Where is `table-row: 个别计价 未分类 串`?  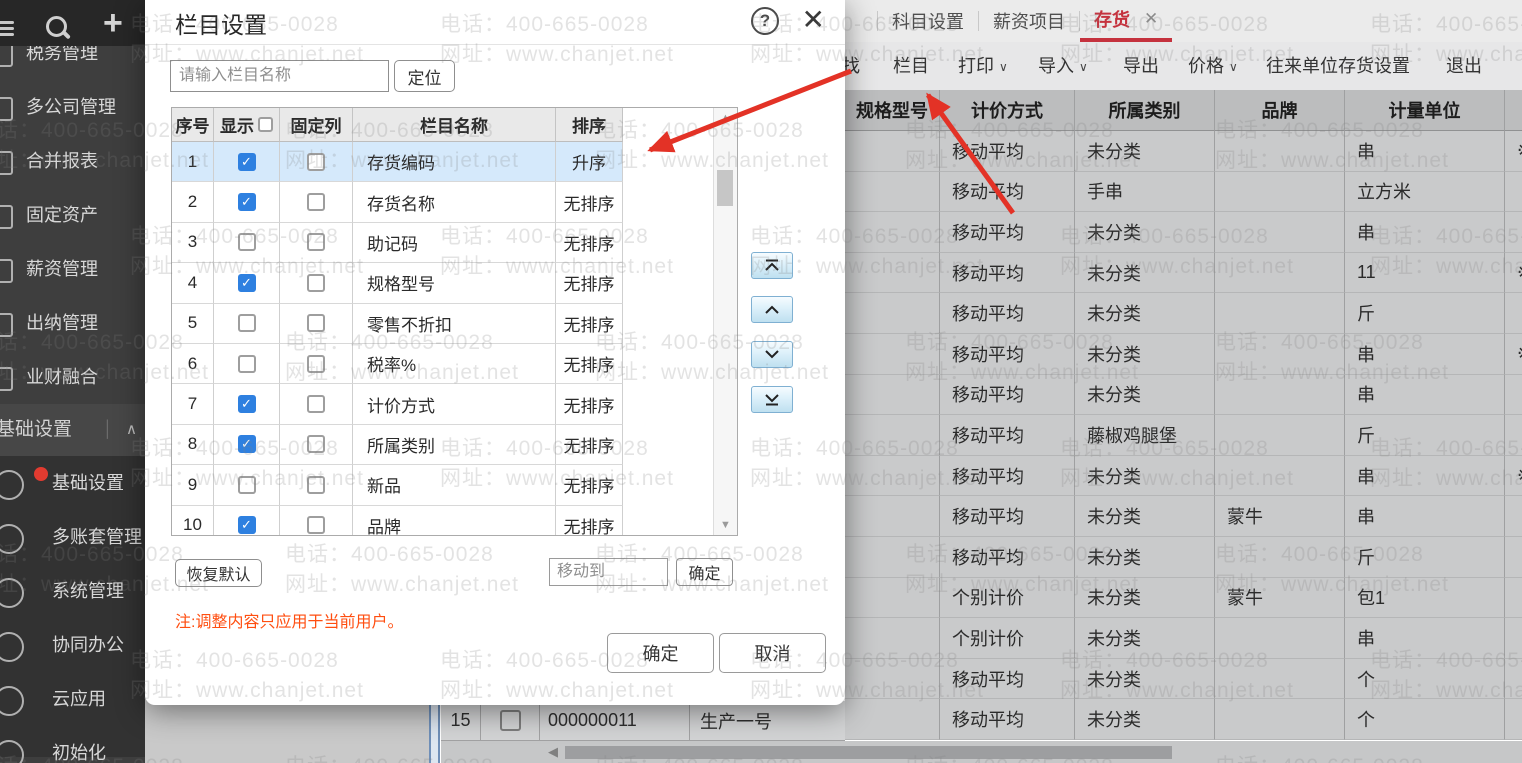
table-row: 个别计价 未分类 串 is located at coordinates (1183, 638).